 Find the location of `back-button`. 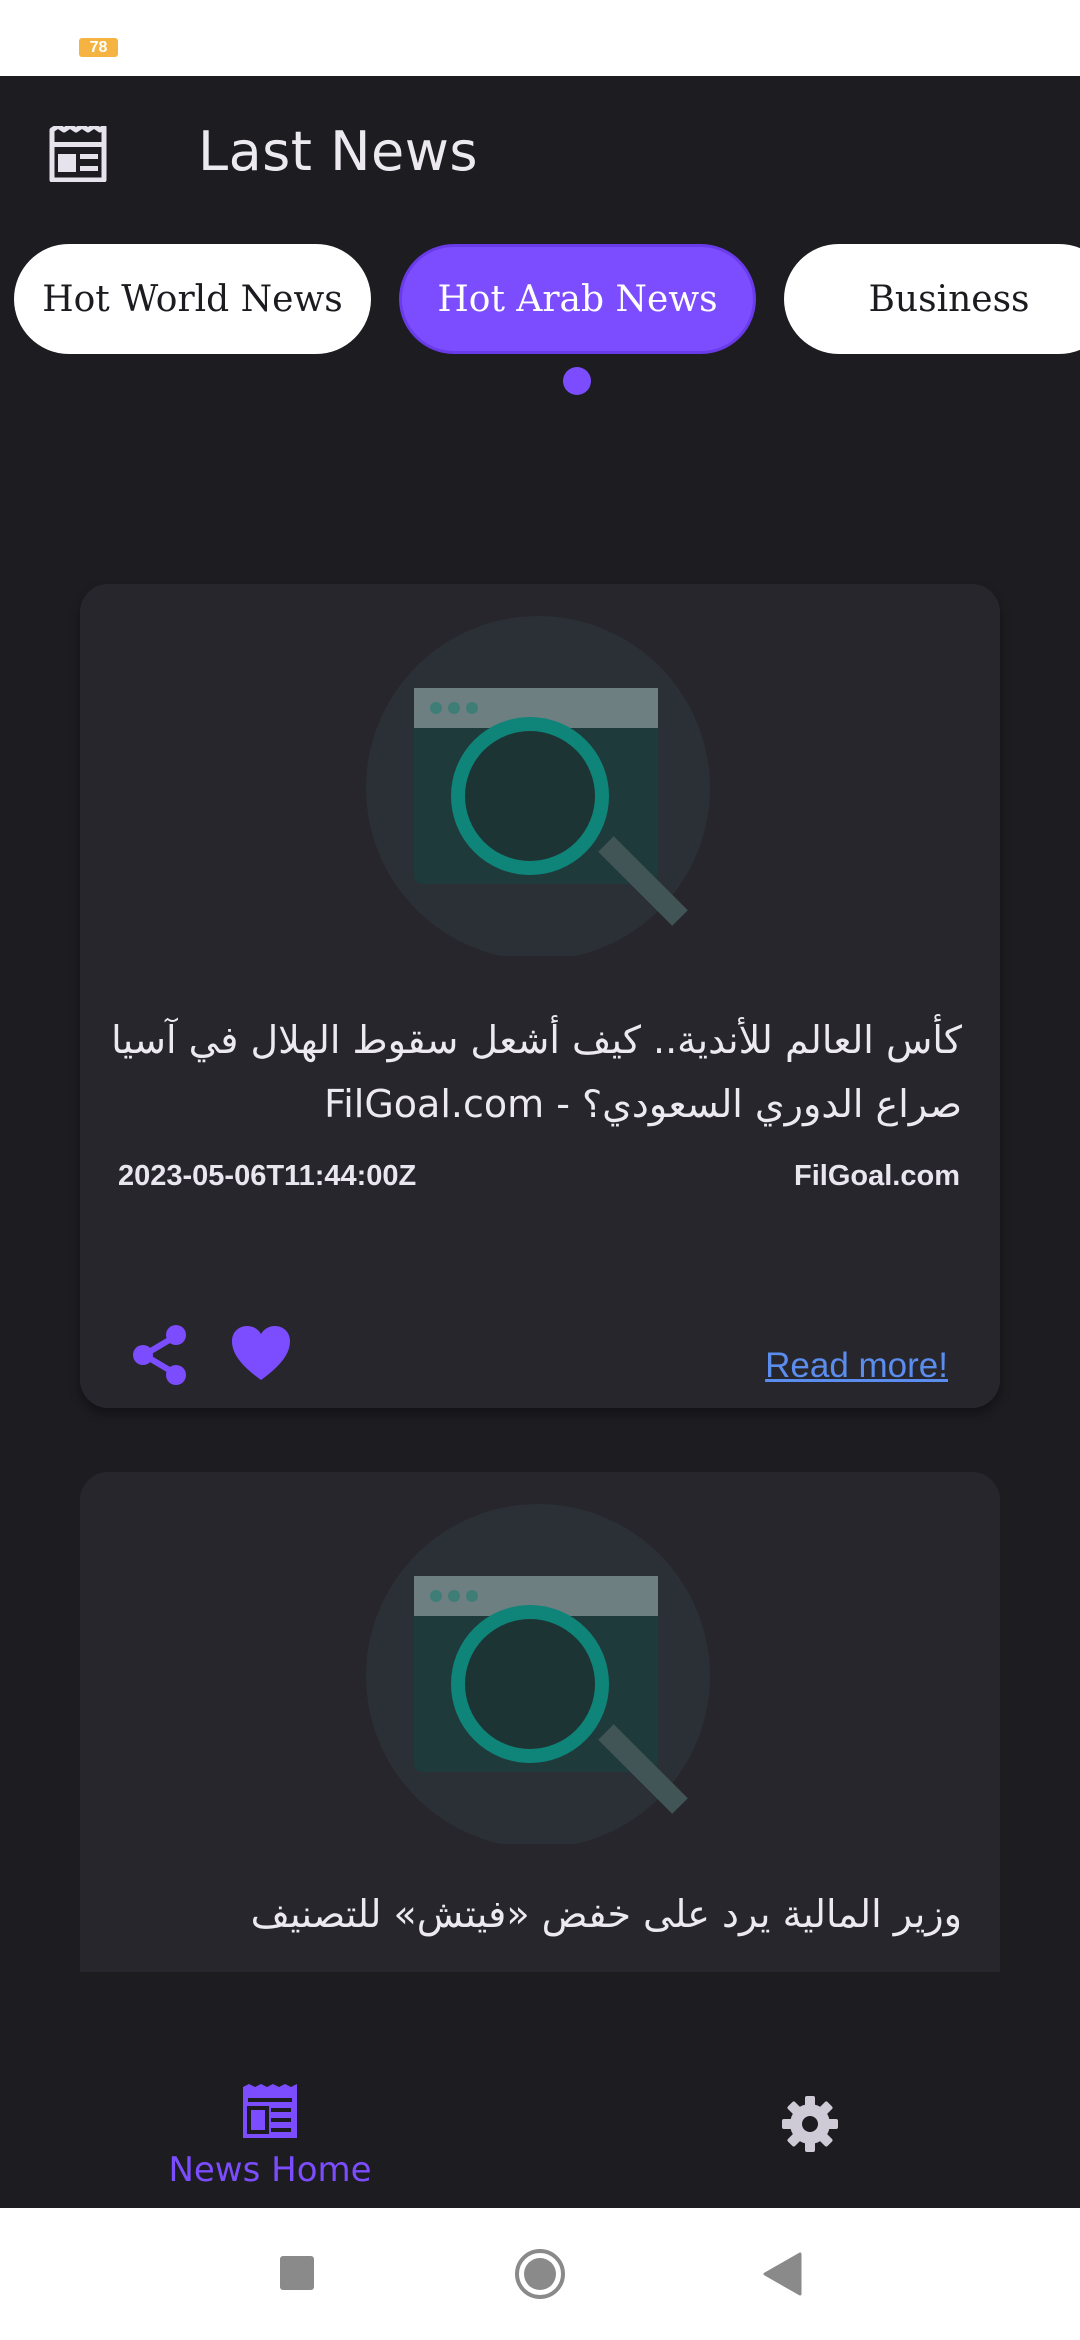

back-button is located at coordinates (782, 2274).